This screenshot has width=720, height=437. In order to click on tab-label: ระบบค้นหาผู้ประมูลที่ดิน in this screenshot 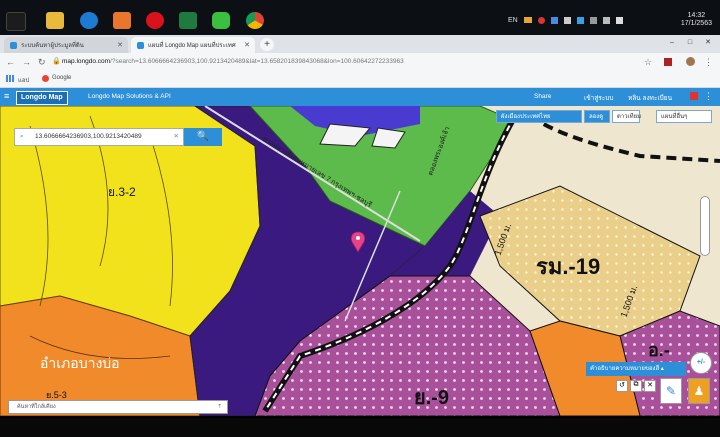, I will do `click(52, 46)`.